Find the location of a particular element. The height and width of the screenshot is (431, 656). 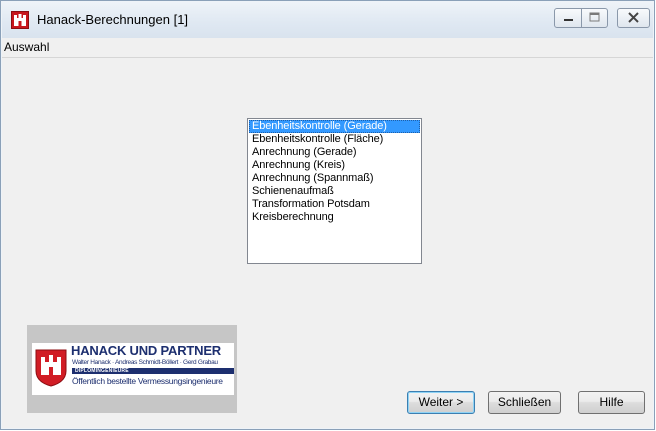

logo-degree-bar: DIPLOMINGENIEURE is located at coordinates (153, 371).